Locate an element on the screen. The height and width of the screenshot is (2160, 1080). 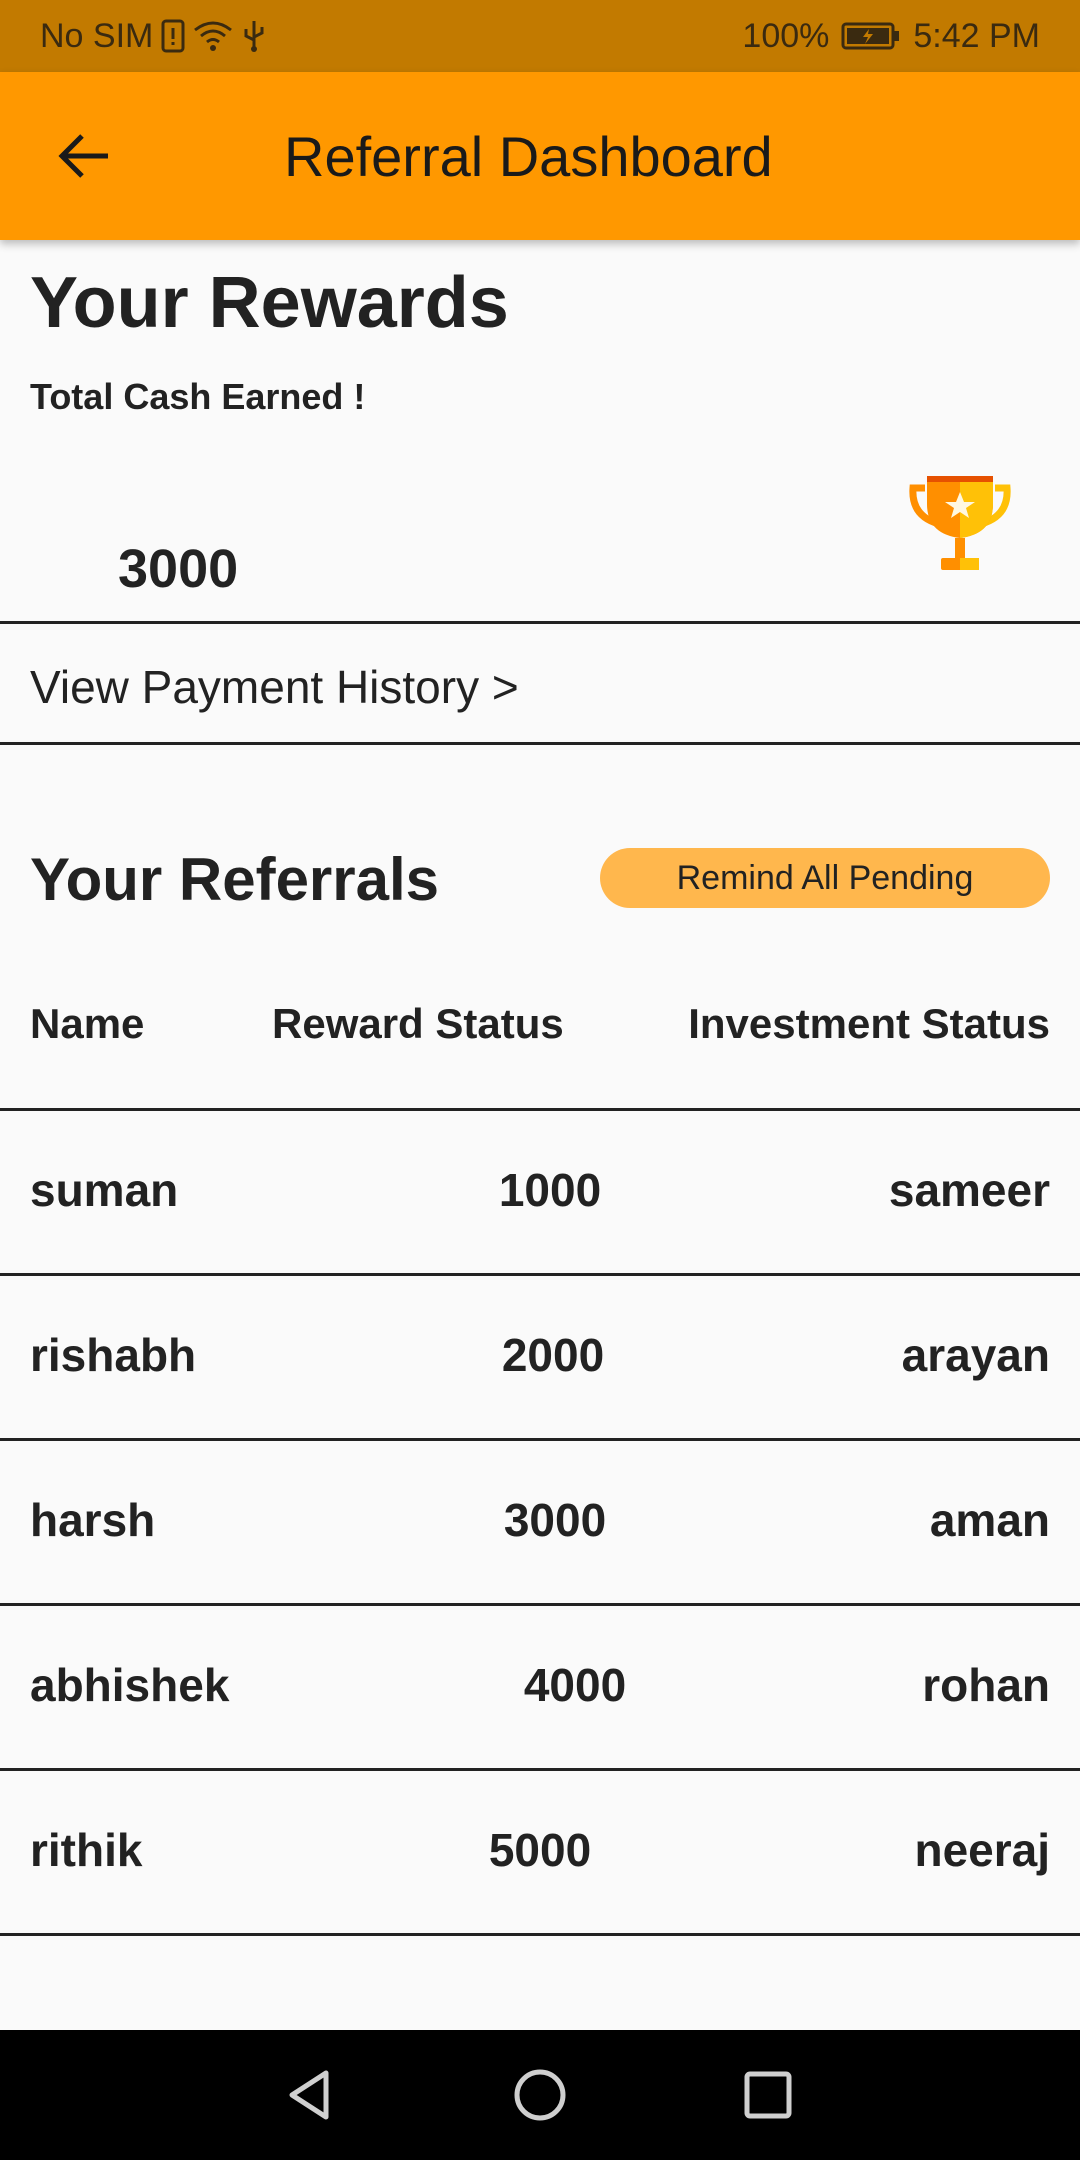
carrier-label: No SIM is located at coordinates (97, 35).